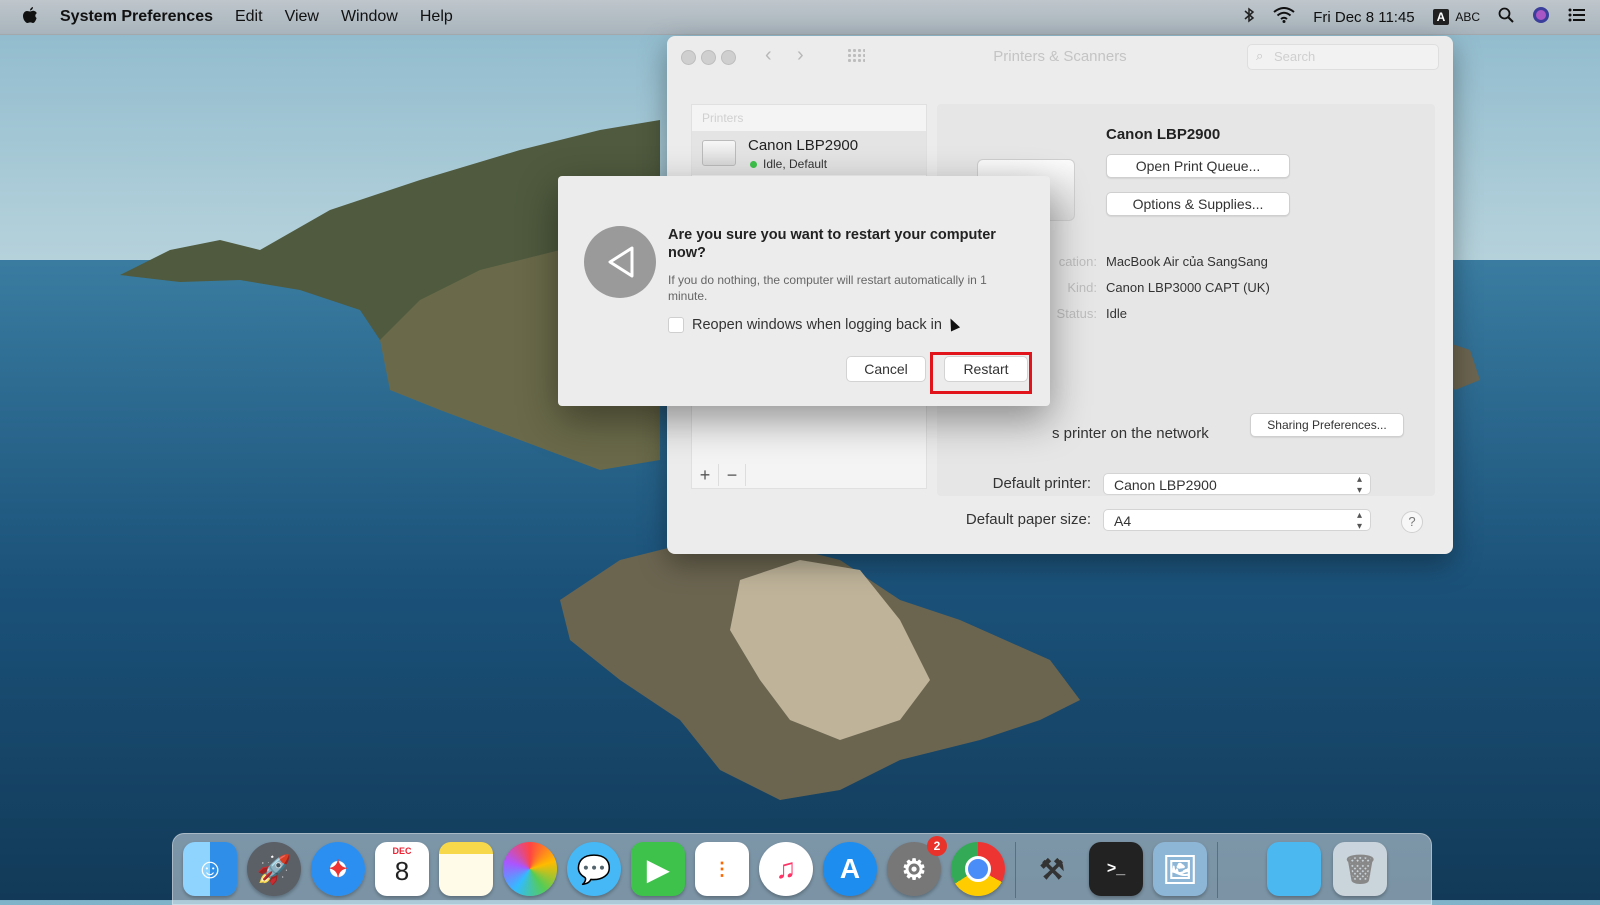  What do you see at coordinates (1060, 56) in the screenshot?
I see `window-titlebar: ‹ › Printers & Scanners ⌕ Search` at bounding box center [1060, 56].